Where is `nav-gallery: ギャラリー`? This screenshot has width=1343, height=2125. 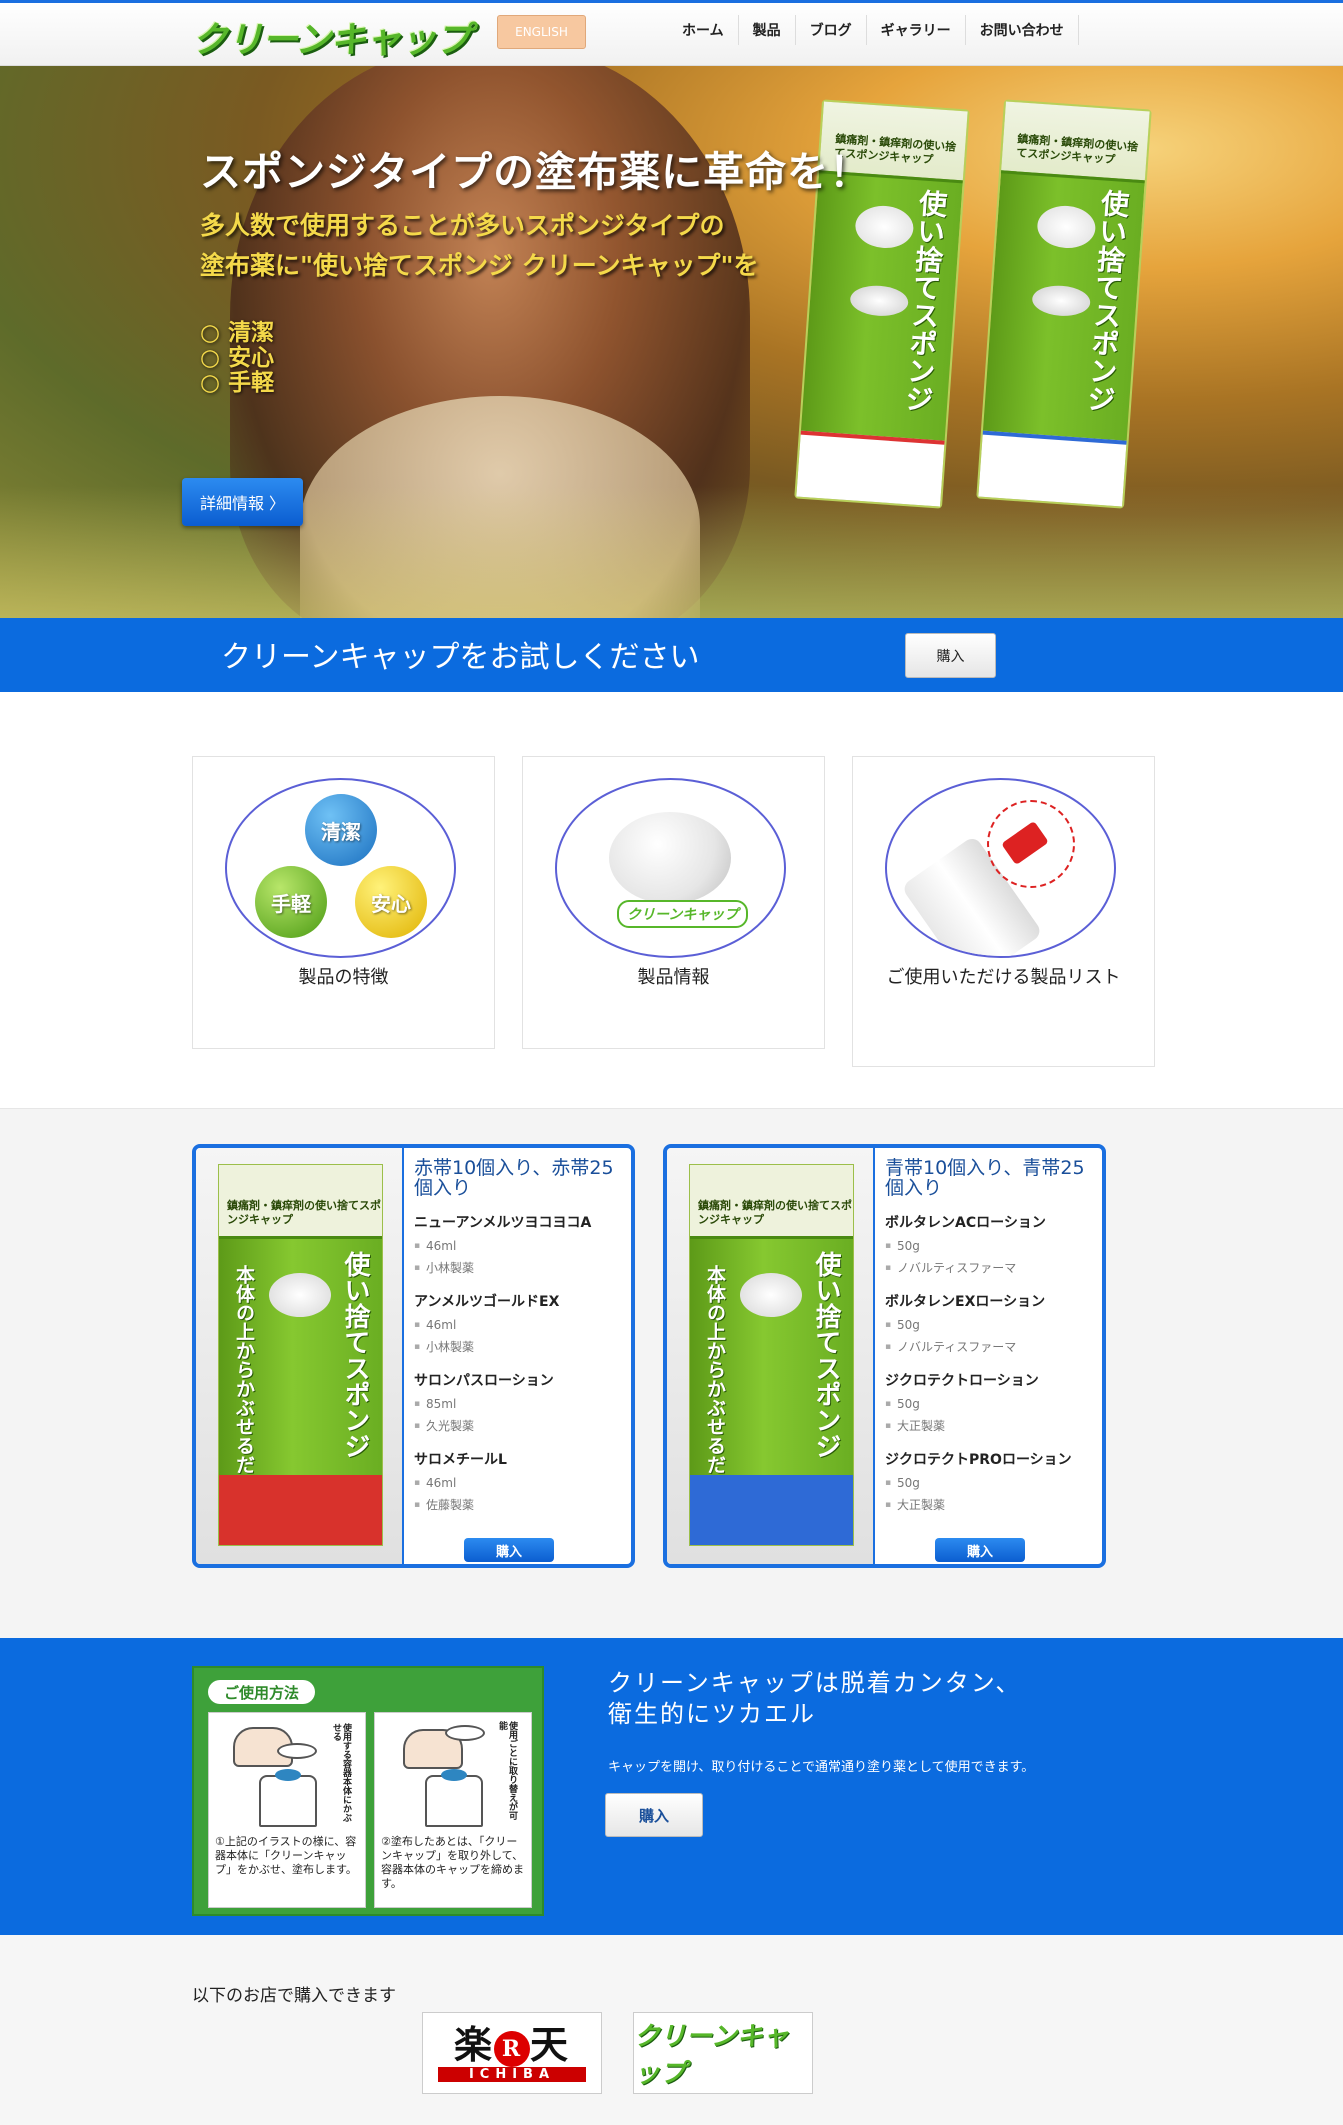
nav-gallery: ギャラリー is located at coordinates (916, 30).